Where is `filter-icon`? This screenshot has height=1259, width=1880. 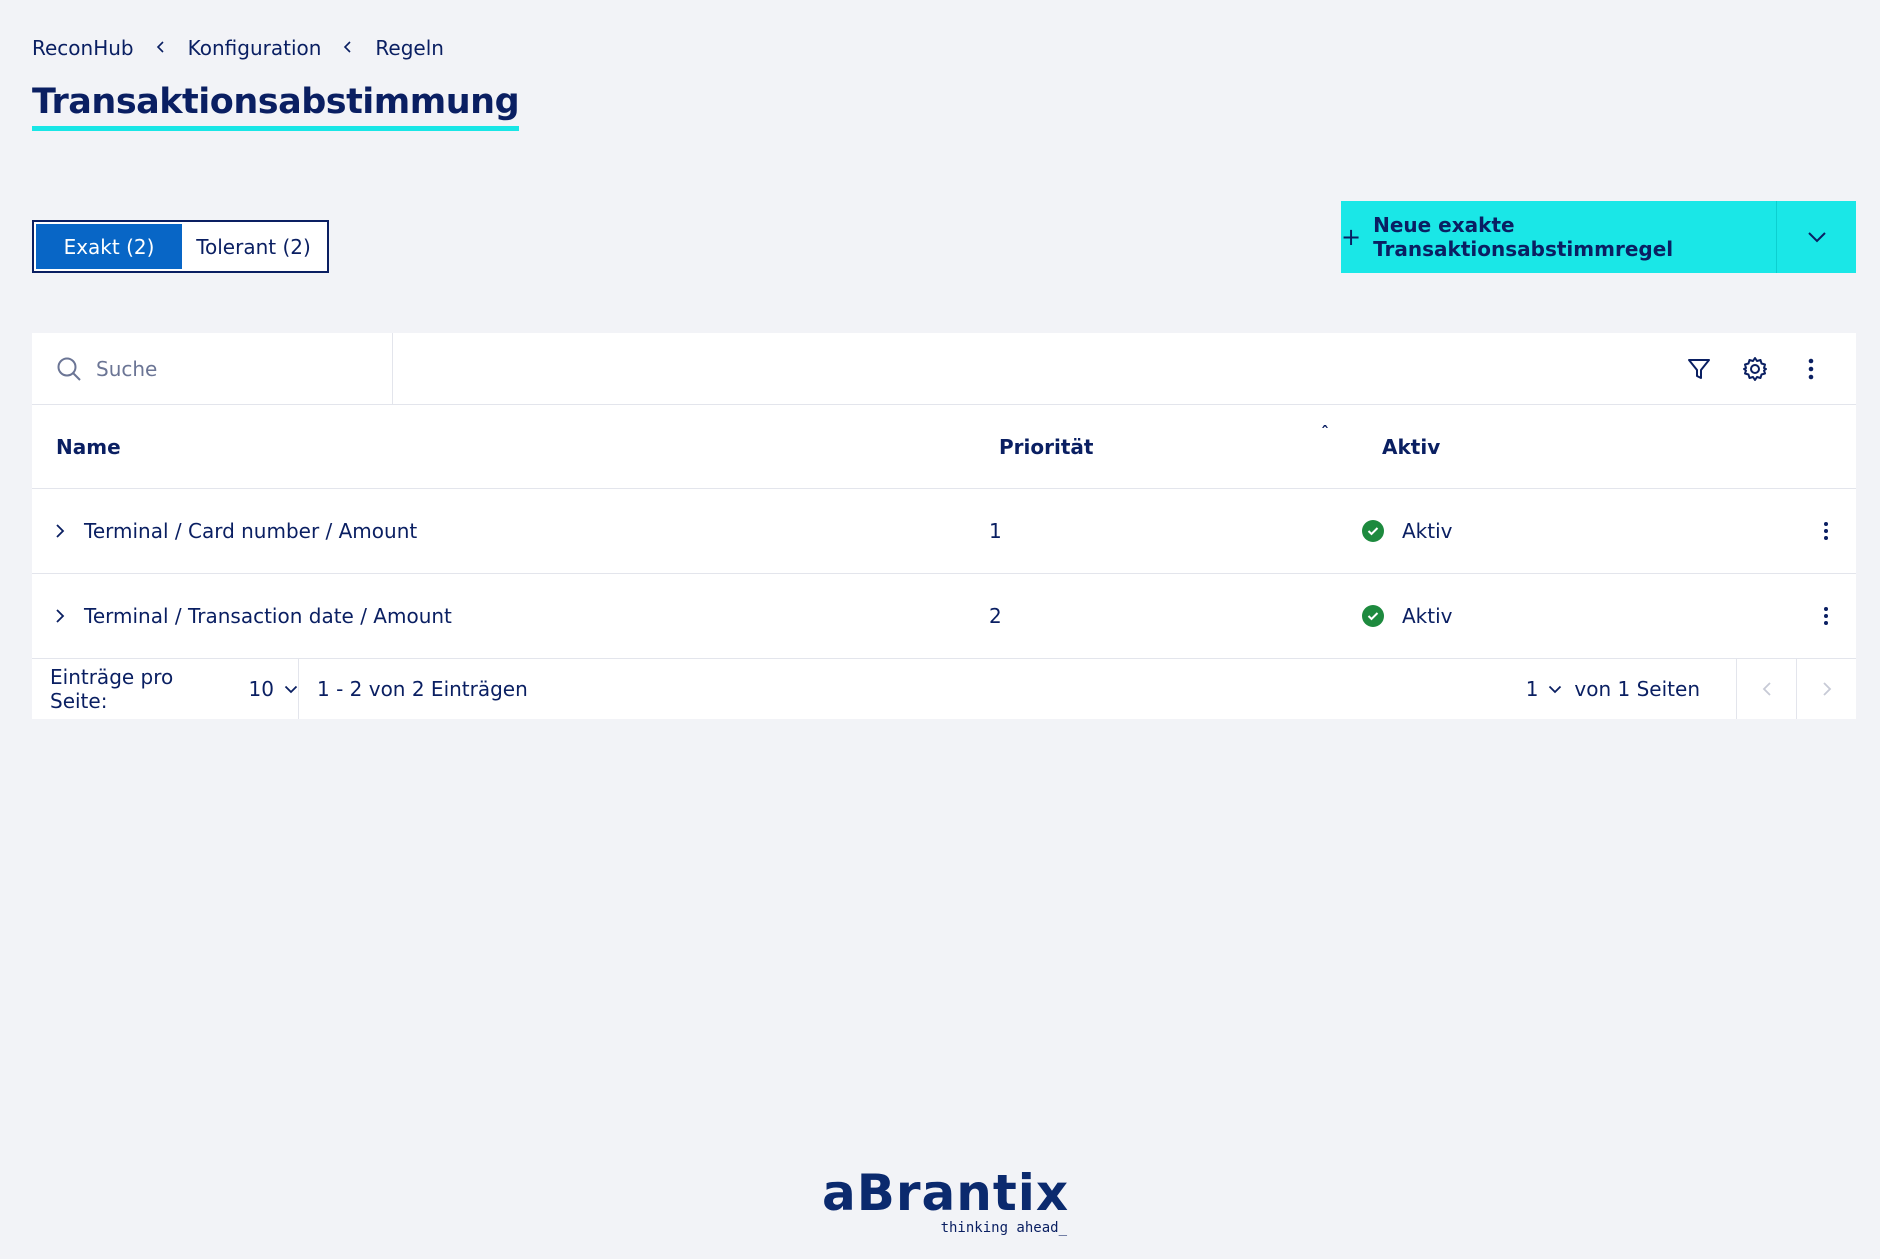 filter-icon is located at coordinates (1699, 369).